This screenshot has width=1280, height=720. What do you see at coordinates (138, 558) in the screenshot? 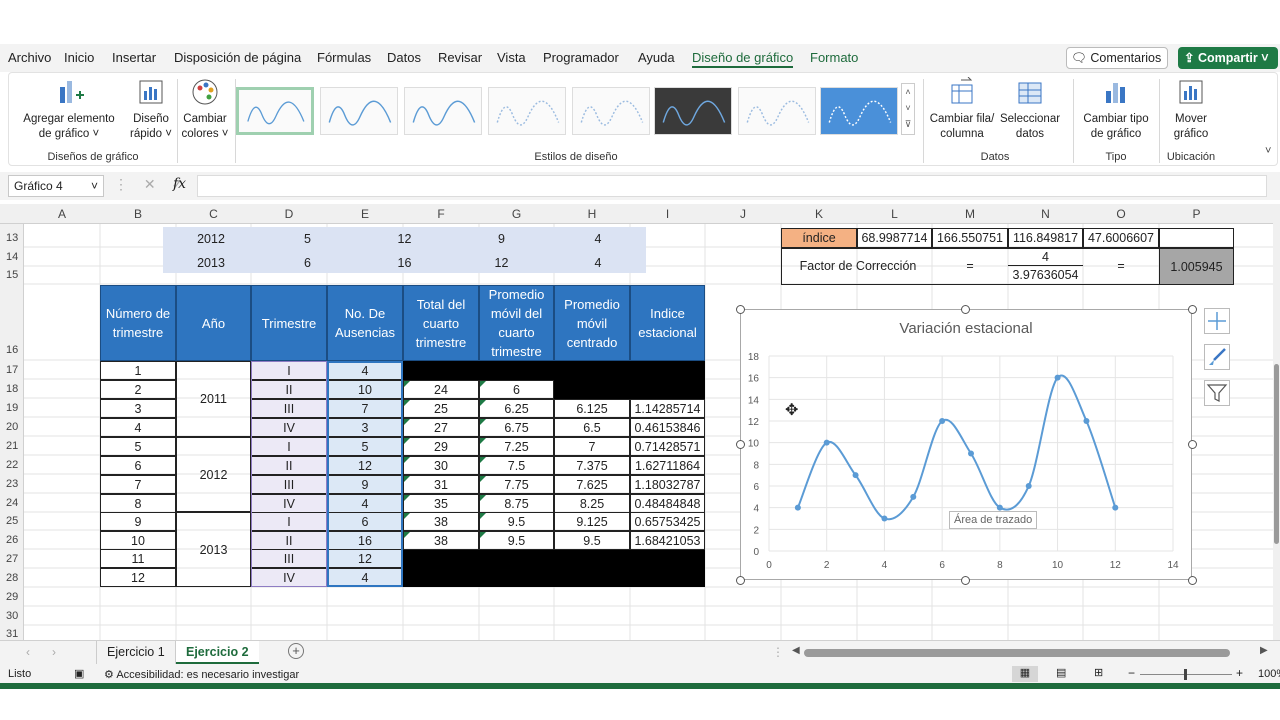
I see `table-cell-n: 11` at bounding box center [138, 558].